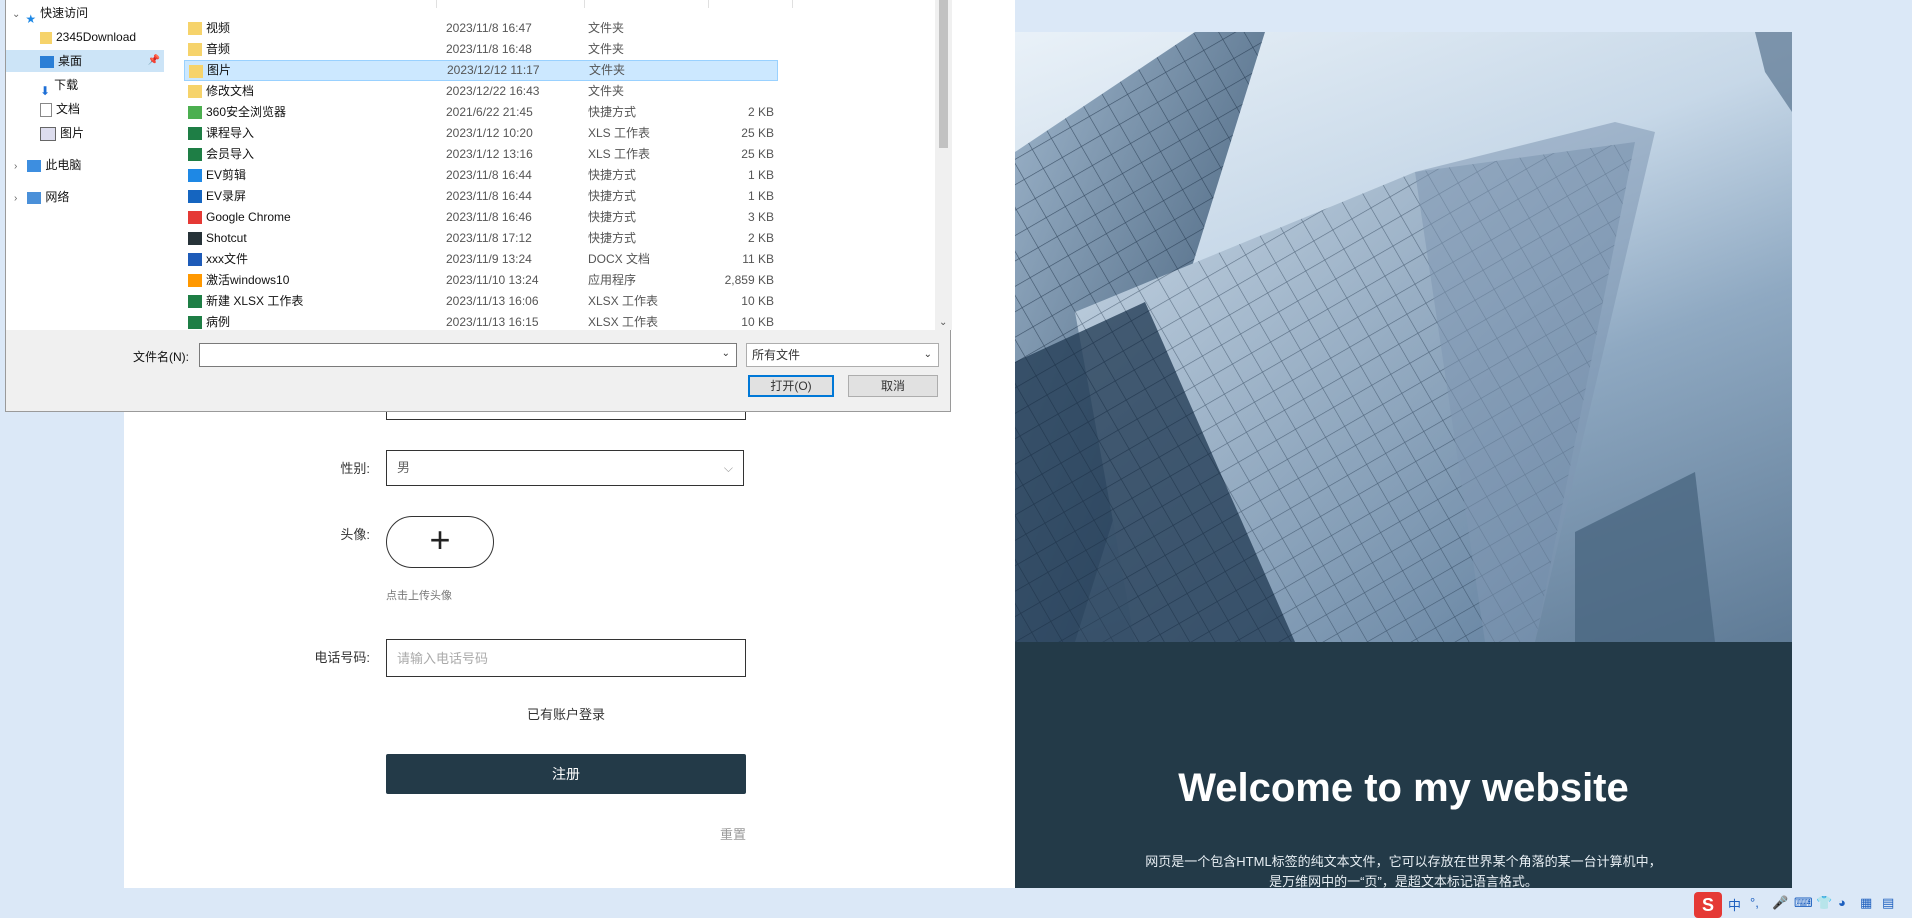 Image resolution: width=1912 pixels, height=918 pixels. I want to click on file-row: xxx文件 2023/11/9 13:24 DOCX 文档 11 KB, so click(481, 259).